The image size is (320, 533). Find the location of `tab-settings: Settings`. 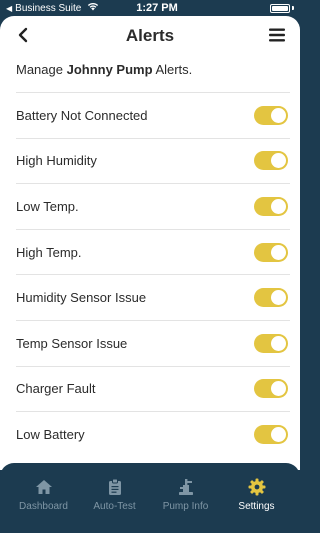

tab-settings: Settings is located at coordinates (257, 505).